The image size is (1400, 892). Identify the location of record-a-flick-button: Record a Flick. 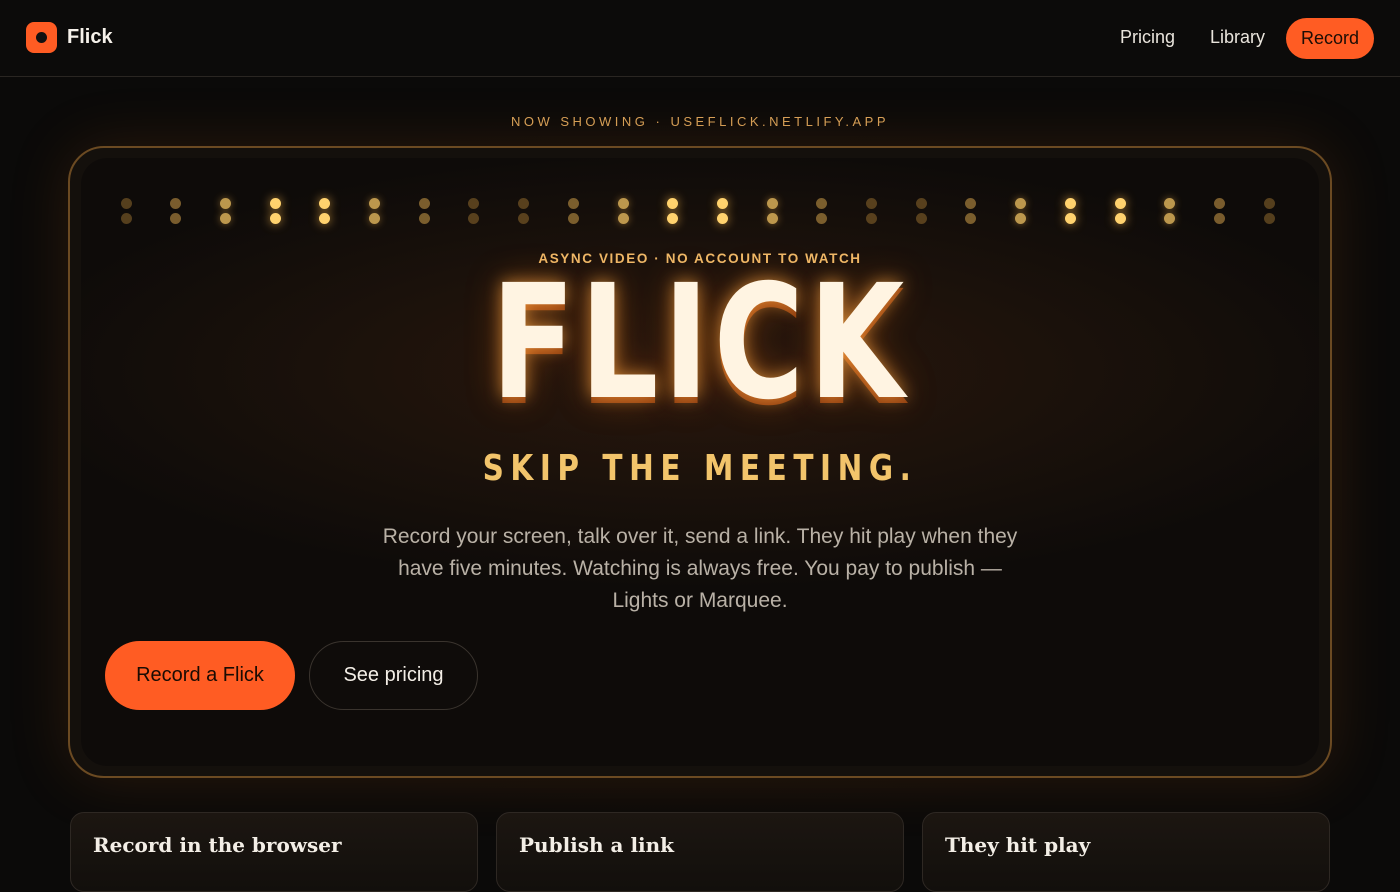
(200, 675).